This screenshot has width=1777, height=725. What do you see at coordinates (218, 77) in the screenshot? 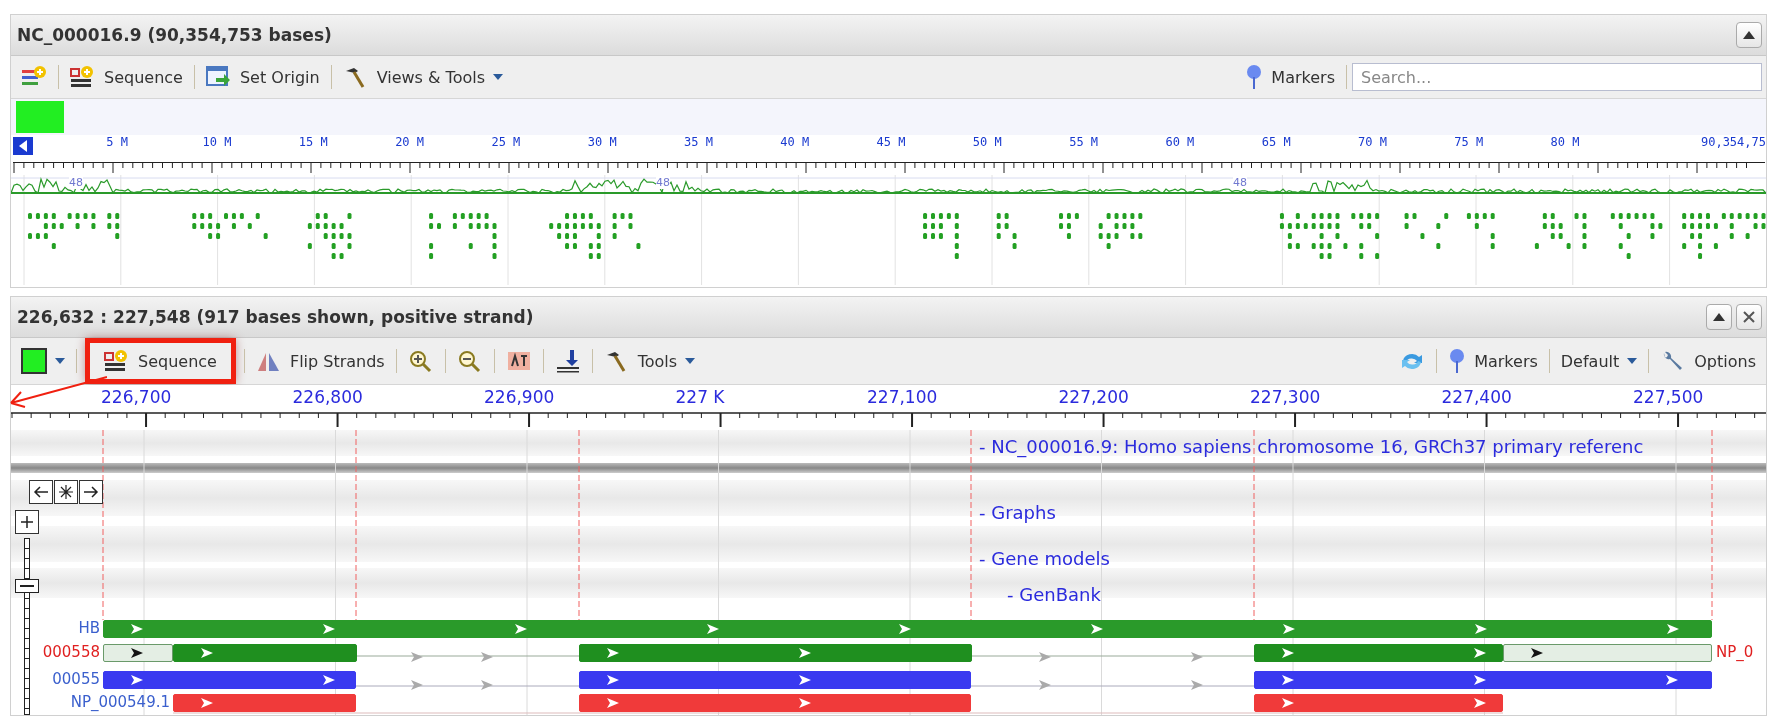
I see `window-arrow-icon` at bounding box center [218, 77].